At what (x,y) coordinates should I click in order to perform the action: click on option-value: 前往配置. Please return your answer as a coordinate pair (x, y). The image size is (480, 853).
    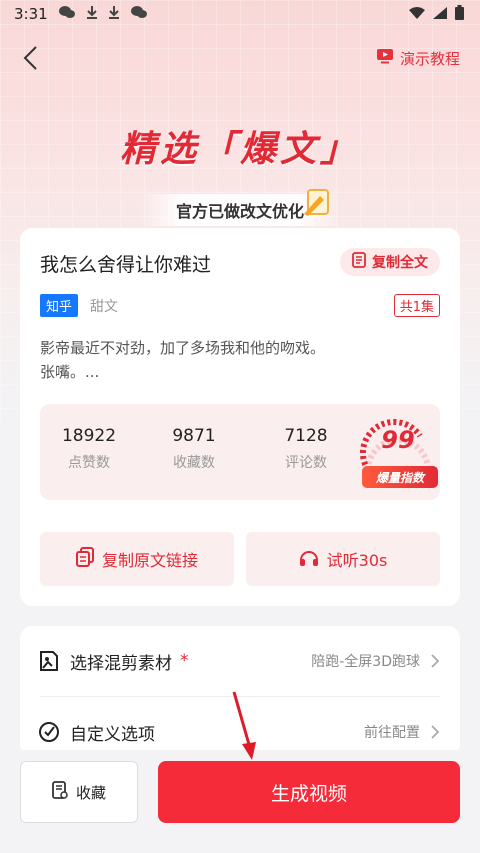
    Looking at the image, I should click on (392, 733).